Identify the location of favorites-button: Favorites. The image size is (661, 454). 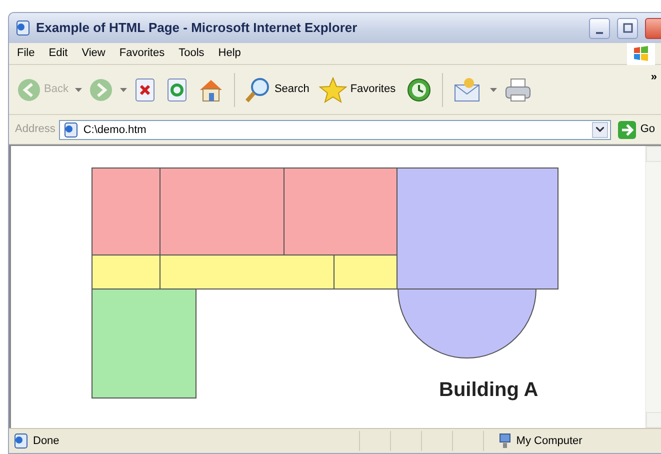
(357, 89).